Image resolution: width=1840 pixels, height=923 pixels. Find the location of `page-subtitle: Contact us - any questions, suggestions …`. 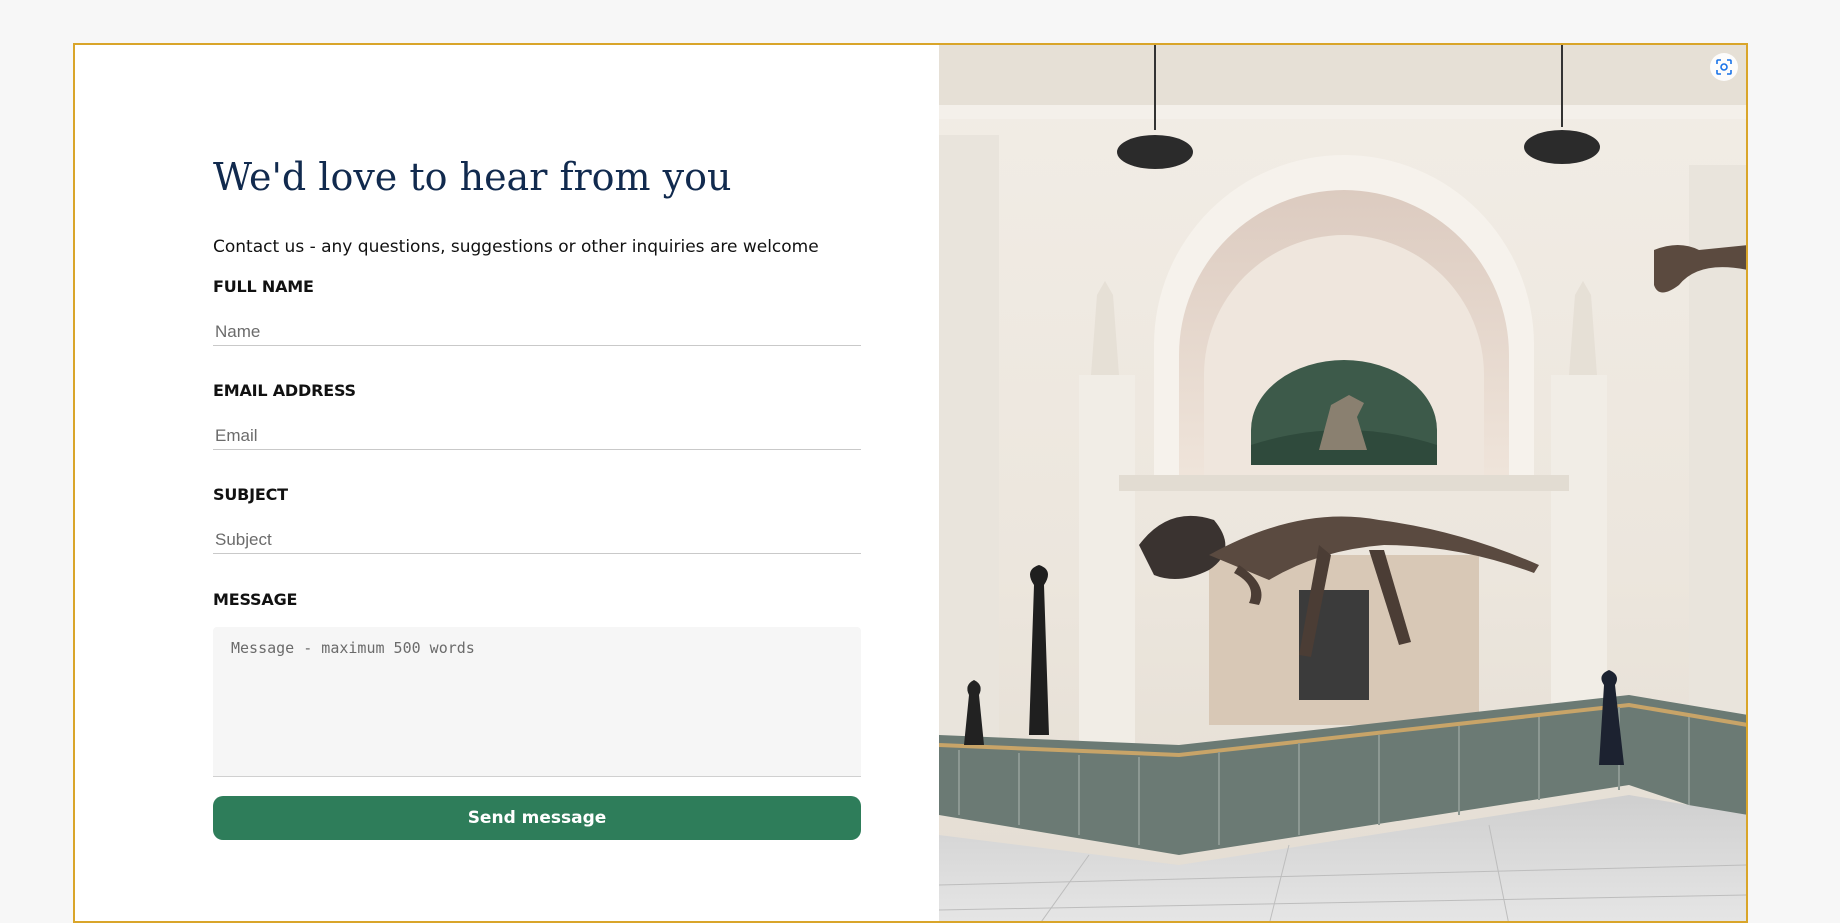

page-subtitle: Contact us - any questions, suggestions … is located at coordinates (516, 247).